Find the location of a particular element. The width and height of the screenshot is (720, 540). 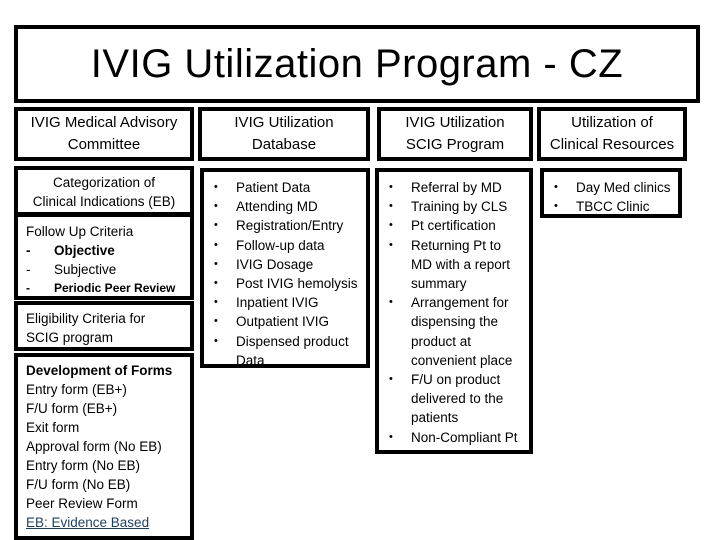

list-item-label: Outpatient IVIG is located at coordinates (283, 322).